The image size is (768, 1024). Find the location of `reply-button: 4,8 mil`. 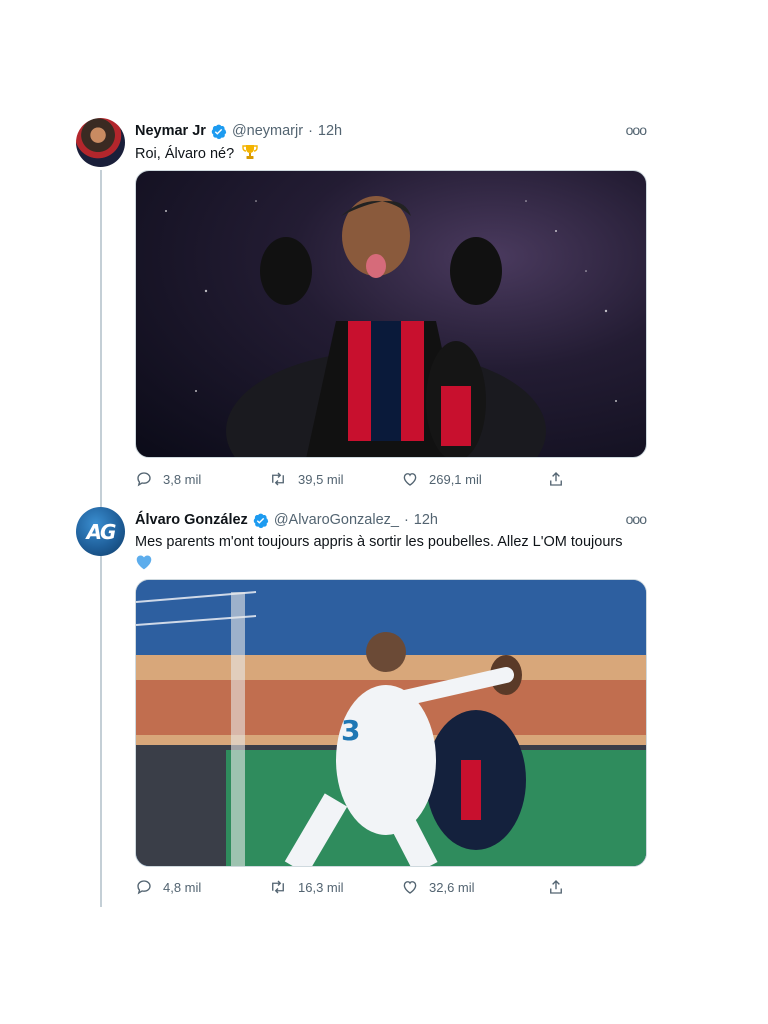

reply-button: 4,8 mil is located at coordinates (201, 887).